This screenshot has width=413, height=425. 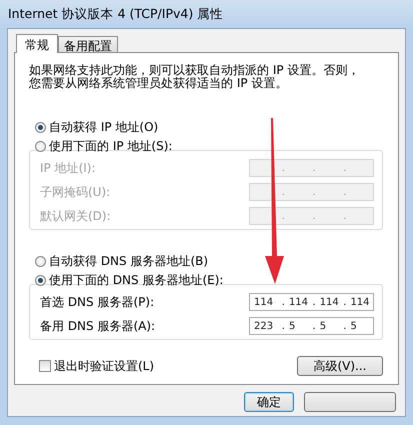 What do you see at coordinates (75, 216) in the screenshot?
I see `field-label: 默认网关(D):` at bounding box center [75, 216].